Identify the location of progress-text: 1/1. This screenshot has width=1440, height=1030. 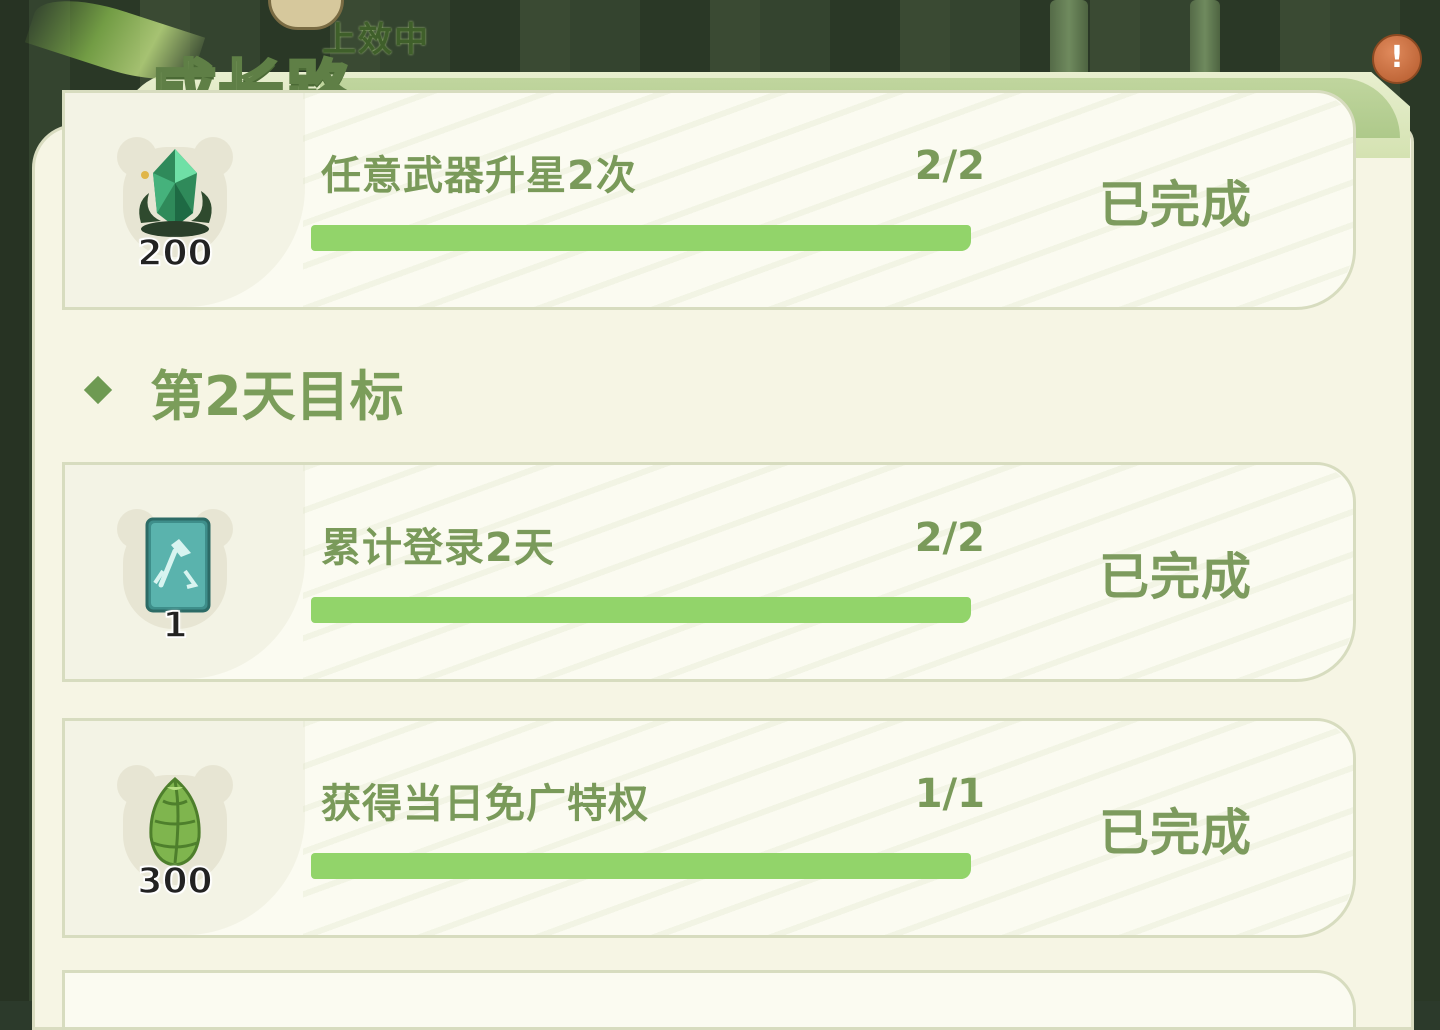
(949, 794).